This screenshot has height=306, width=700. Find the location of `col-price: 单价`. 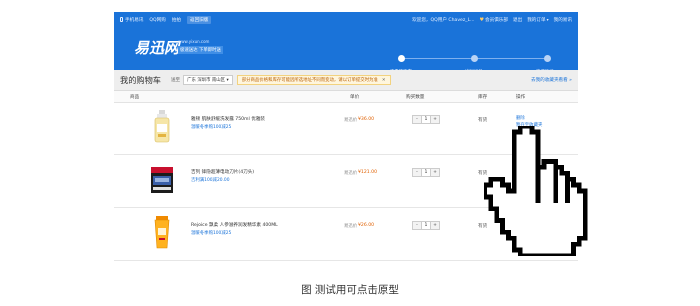

col-price: 单价 is located at coordinates (355, 97).